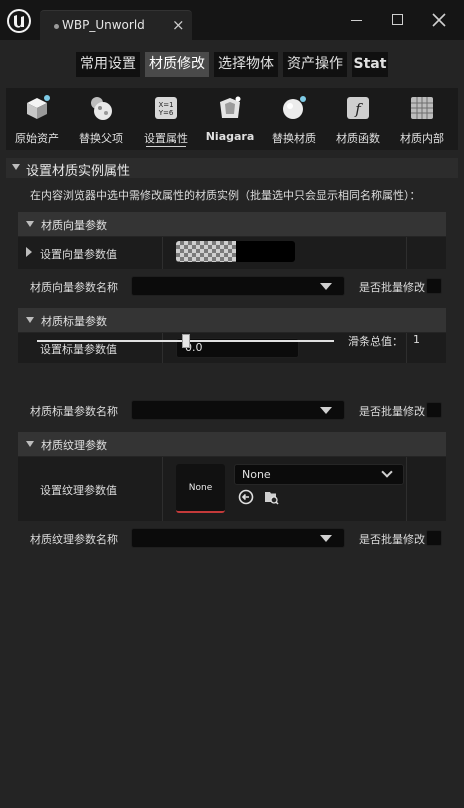 The image size is (464, 808). I want to click on texture-select-value: None, so click(256, 474).